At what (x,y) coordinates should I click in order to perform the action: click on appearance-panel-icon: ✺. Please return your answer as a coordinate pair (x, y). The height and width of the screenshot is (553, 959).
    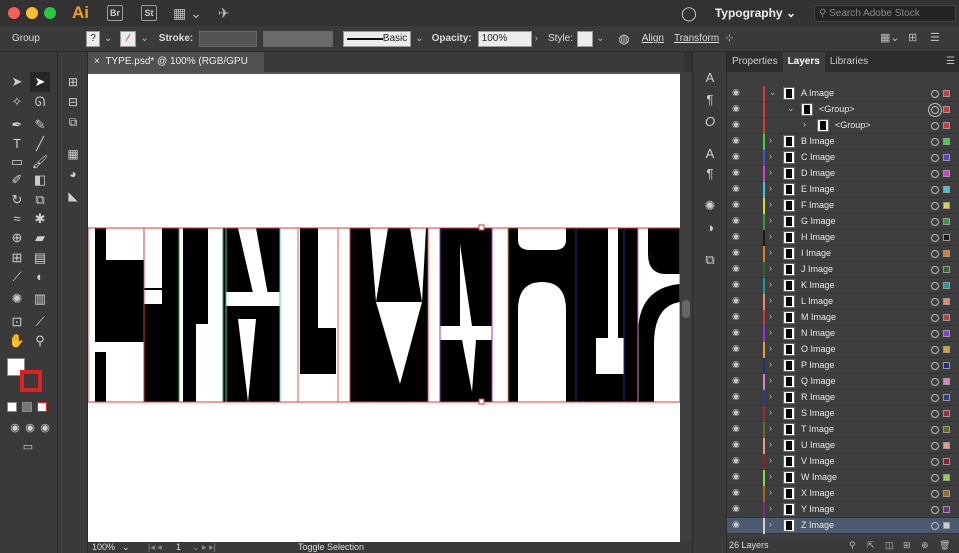
    Looking at the image, I should click on (710, 206).